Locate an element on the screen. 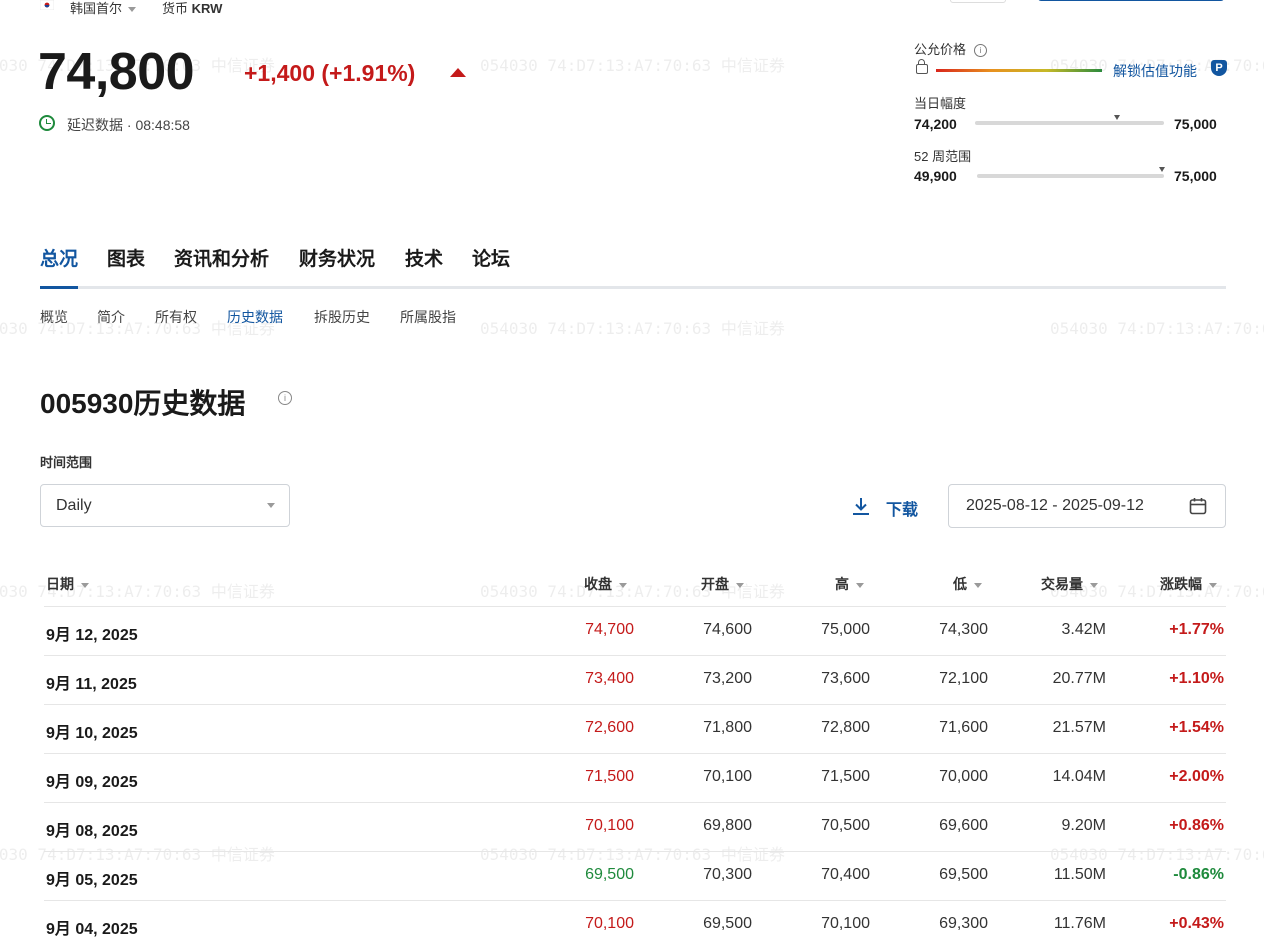  column-header-volume: 交易量 is located at coordinates (1069, 584).